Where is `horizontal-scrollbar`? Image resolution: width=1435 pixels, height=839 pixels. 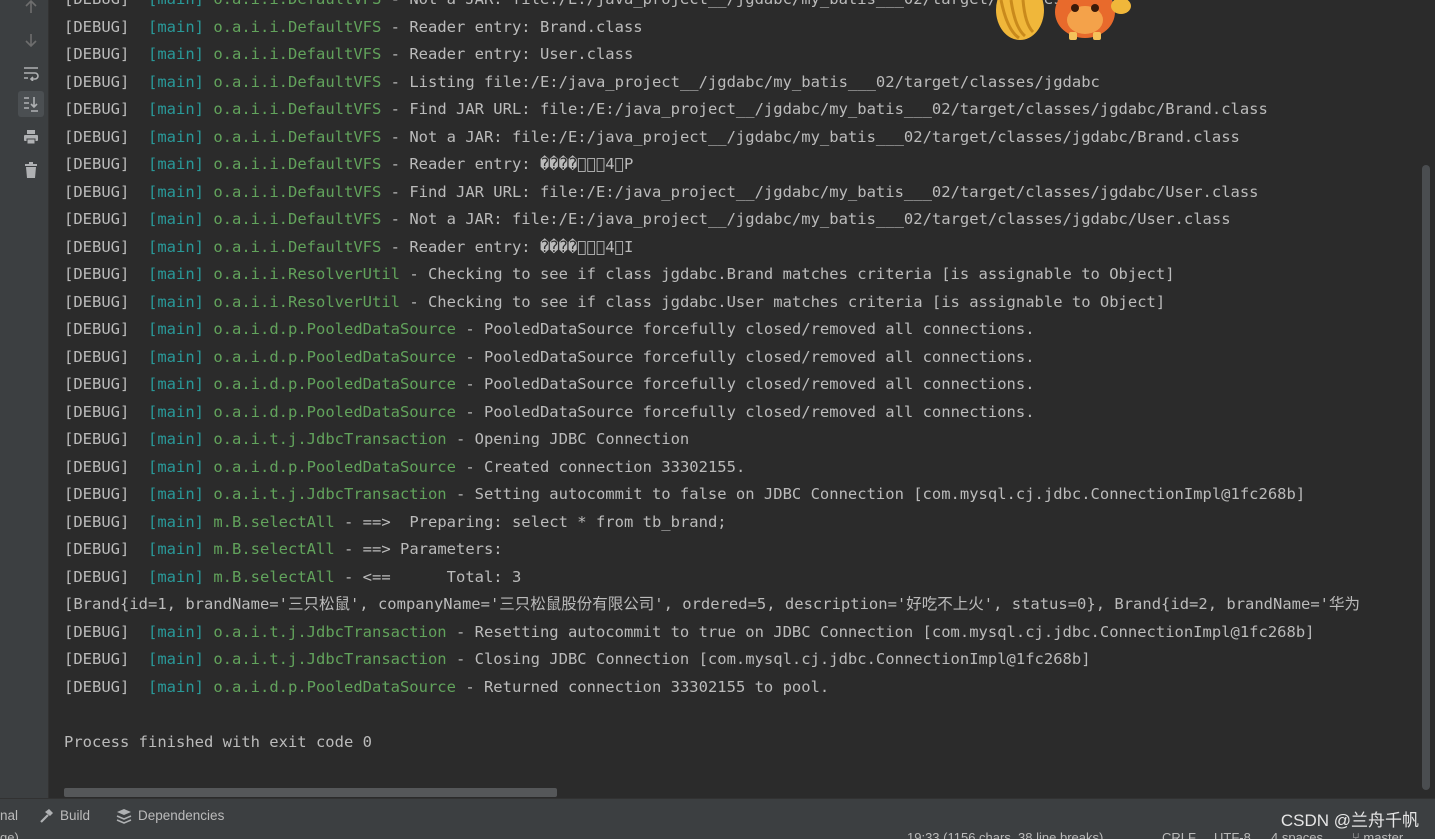 horizontal-scrollbar is located at coordinates (310, 792).